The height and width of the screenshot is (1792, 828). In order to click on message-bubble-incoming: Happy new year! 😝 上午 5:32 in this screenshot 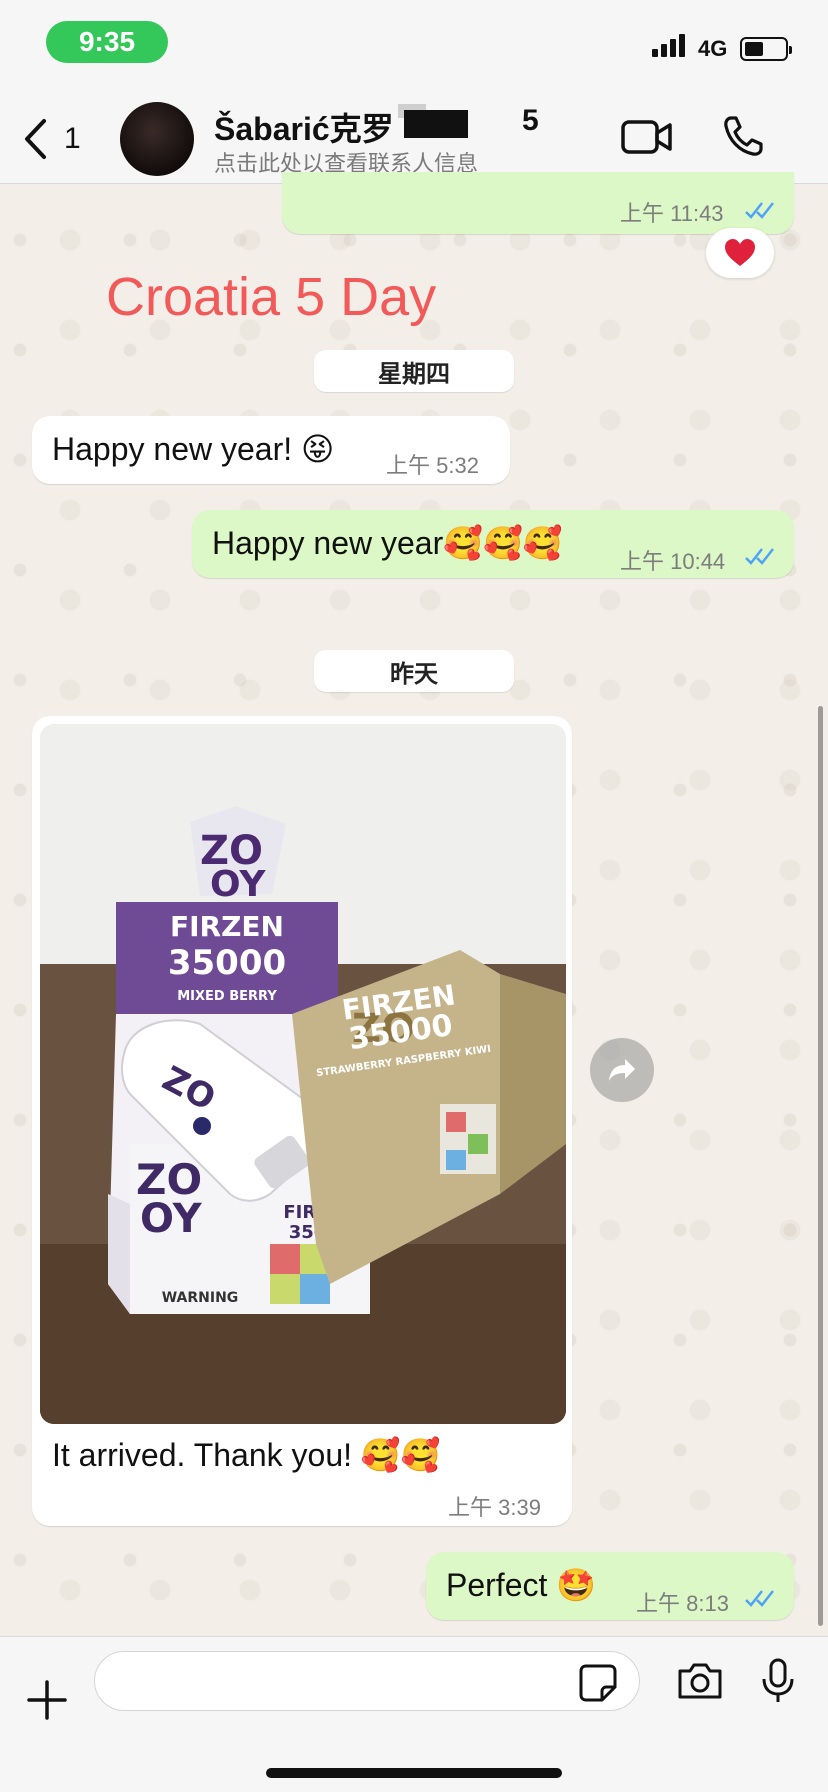, I will do `click(271, 450)`.